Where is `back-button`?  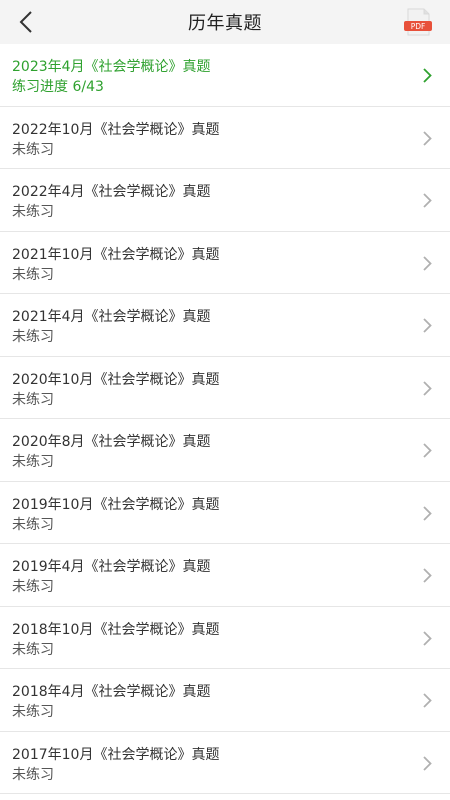 back-button is located at coordinates (26, 22).